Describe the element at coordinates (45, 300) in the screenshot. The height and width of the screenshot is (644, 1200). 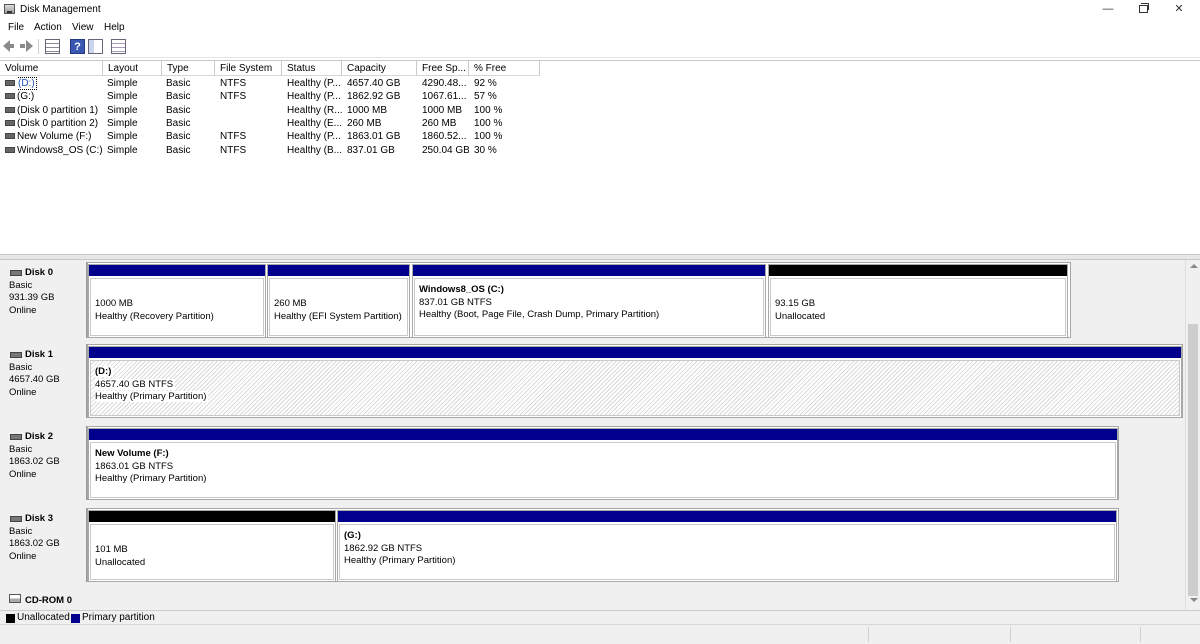
I see `disk-label: Disk 0 Basic 931.39 GB Online` at that location.